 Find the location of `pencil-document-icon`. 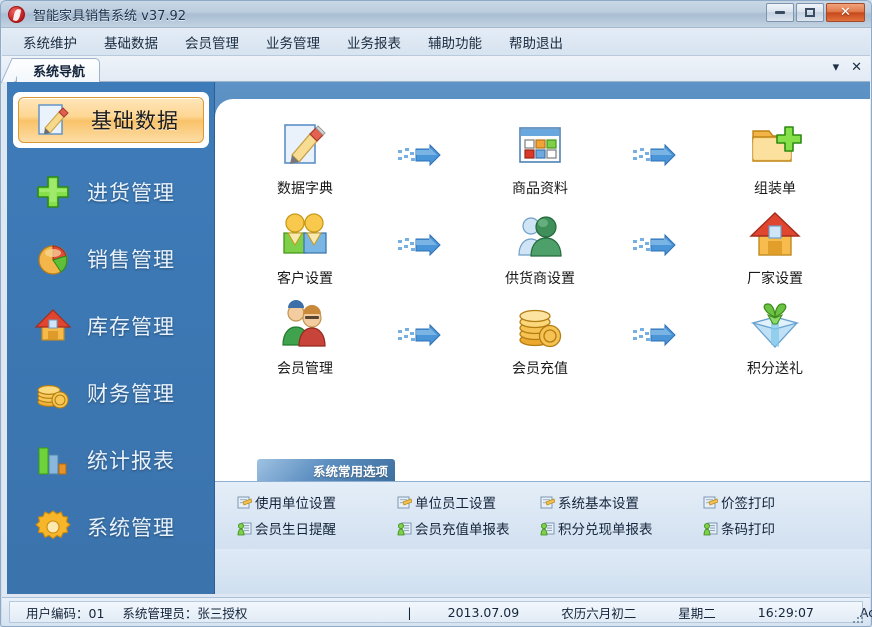

pencil-document-icon is located at coordinates (55, 120).